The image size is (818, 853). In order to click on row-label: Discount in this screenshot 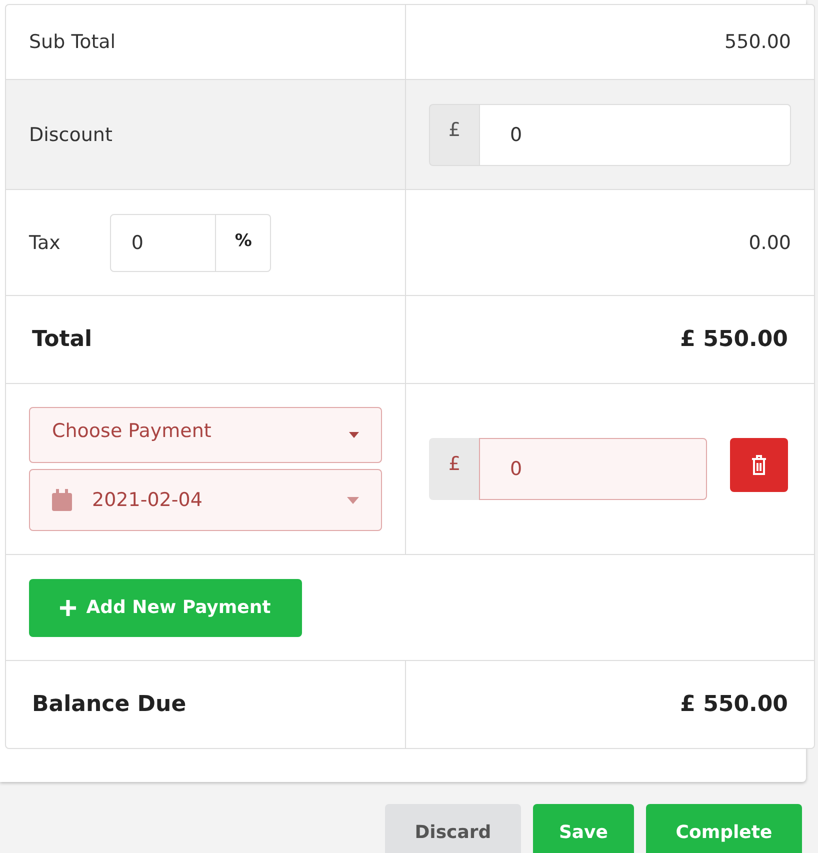, I will do `click(70, 135)`.